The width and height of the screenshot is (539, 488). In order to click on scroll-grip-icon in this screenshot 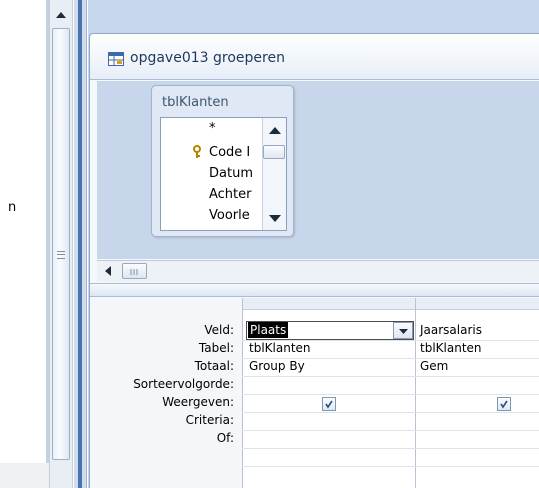, I will do `click(61, 255)`.